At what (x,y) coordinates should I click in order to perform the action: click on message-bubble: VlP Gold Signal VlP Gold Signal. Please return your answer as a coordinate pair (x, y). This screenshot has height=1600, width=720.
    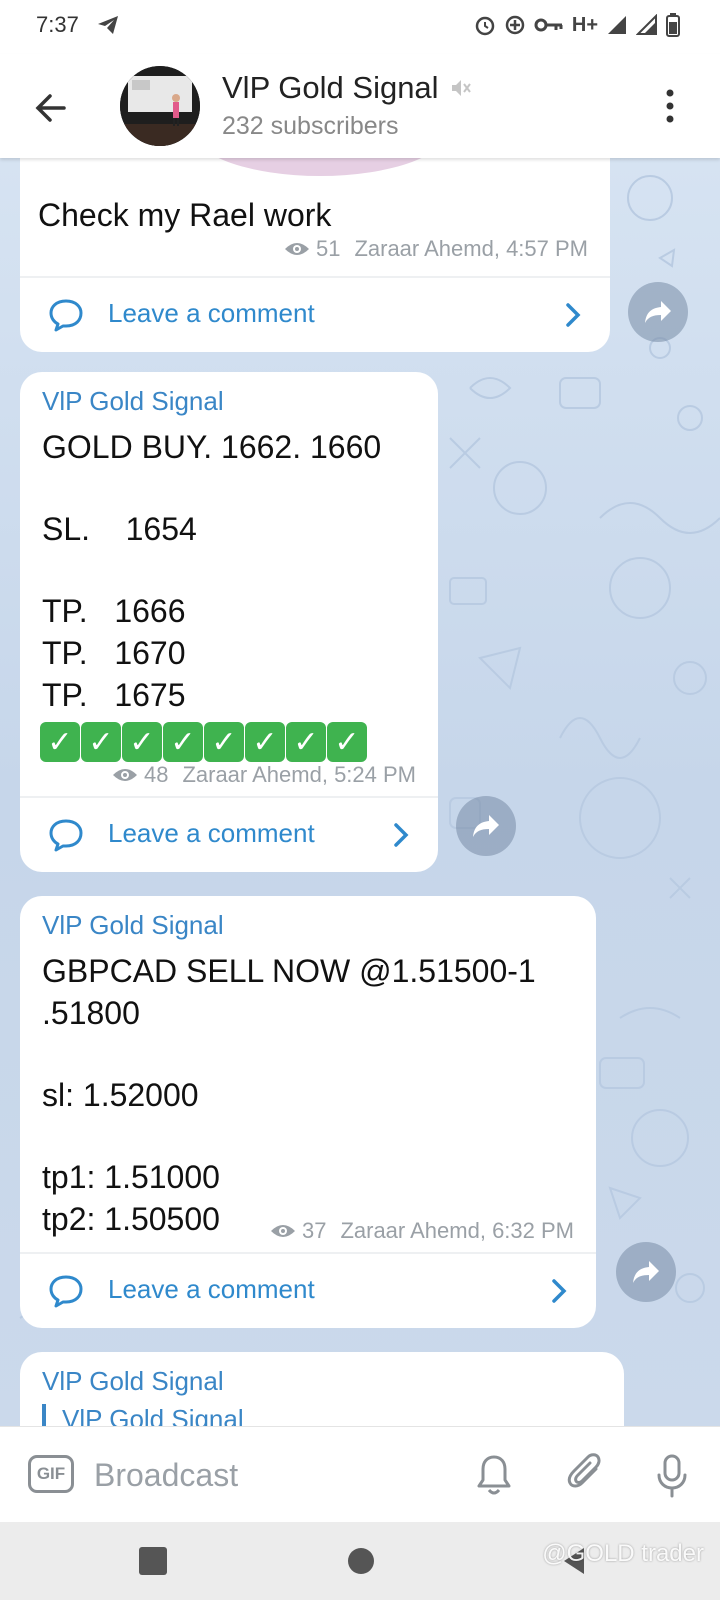
    Looking at the image, I should click on (322, 1389).